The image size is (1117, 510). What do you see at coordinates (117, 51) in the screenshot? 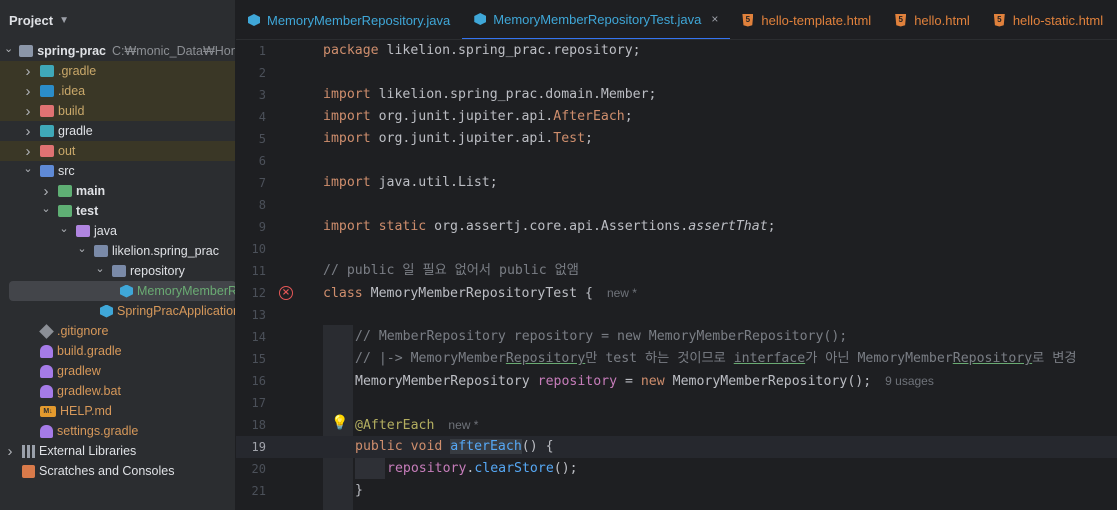
I see `tree-item: ⌄ spring-prac C:₩monic_Data₩Hong` at bounding box center [117, 51].